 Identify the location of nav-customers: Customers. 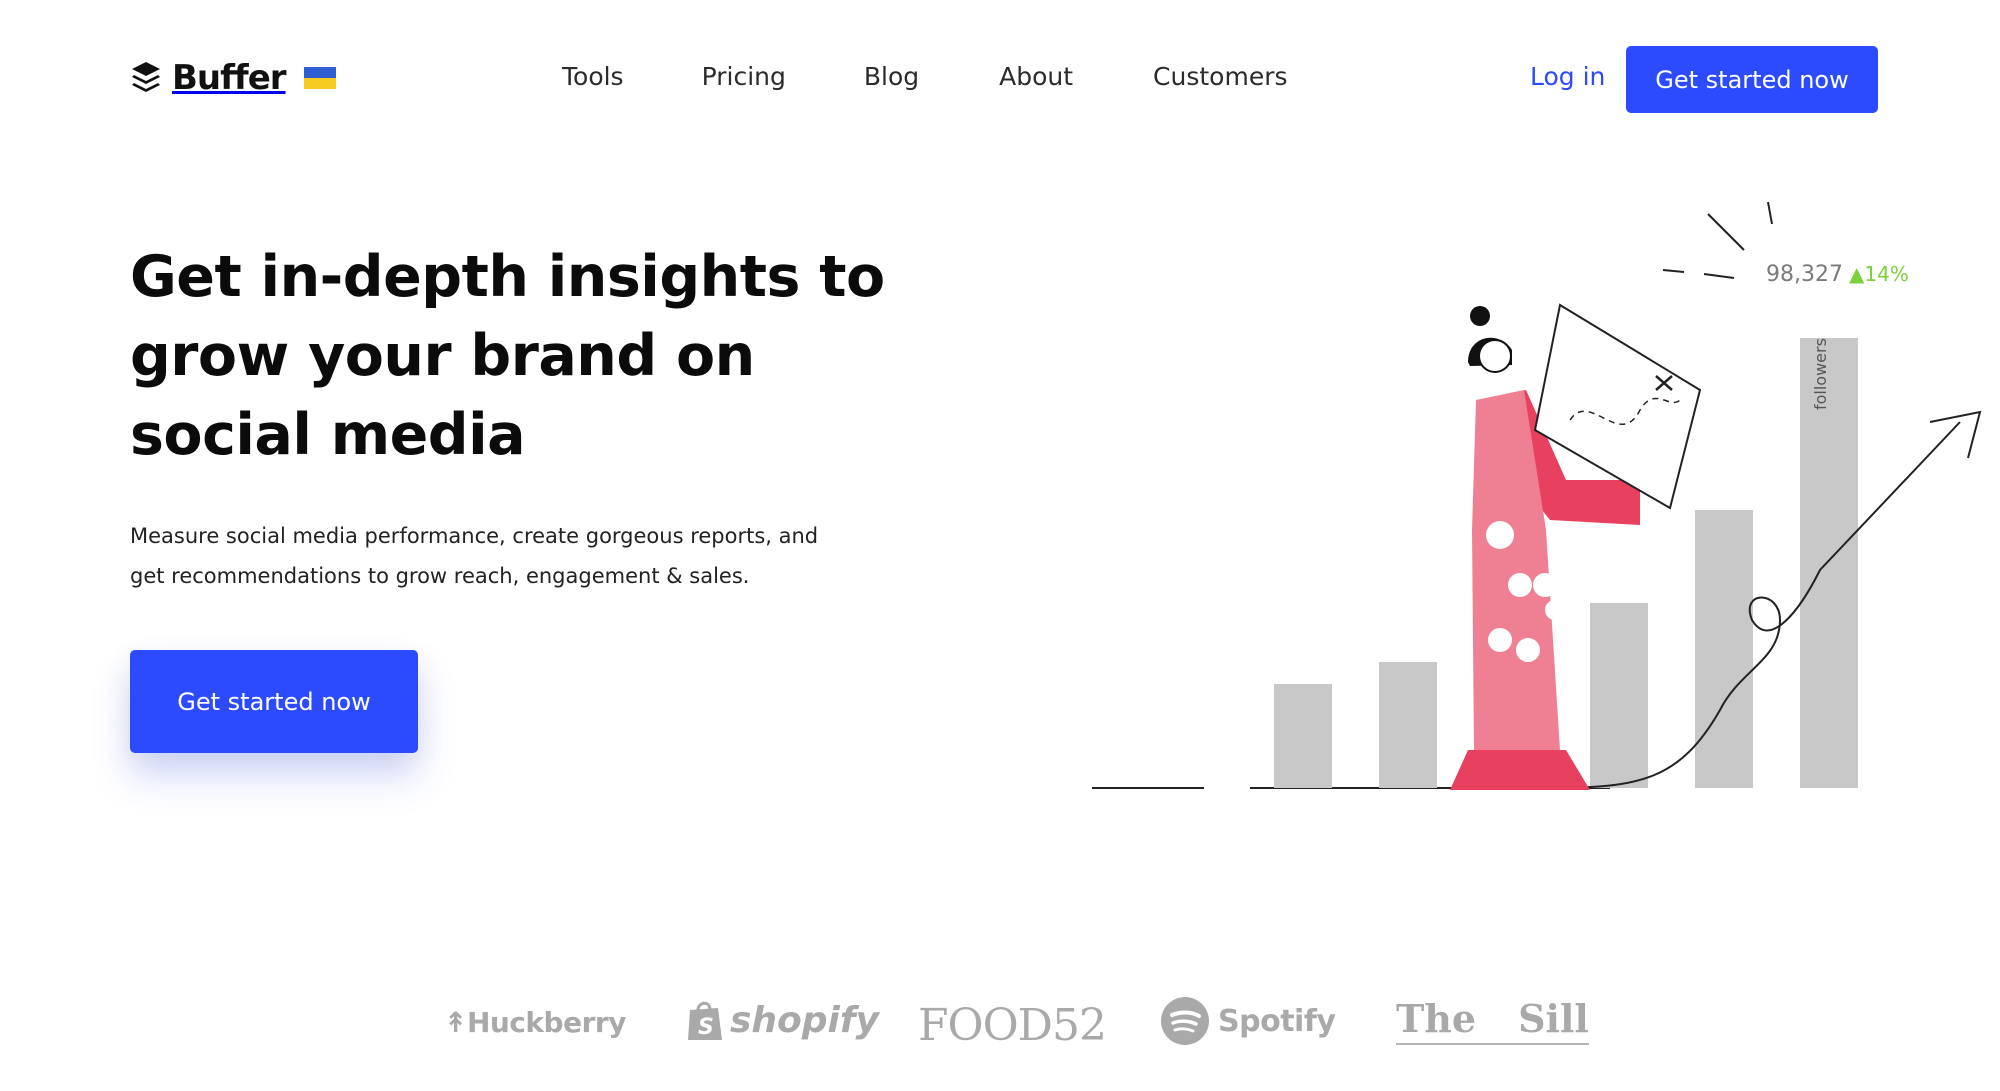
(1220, 76).